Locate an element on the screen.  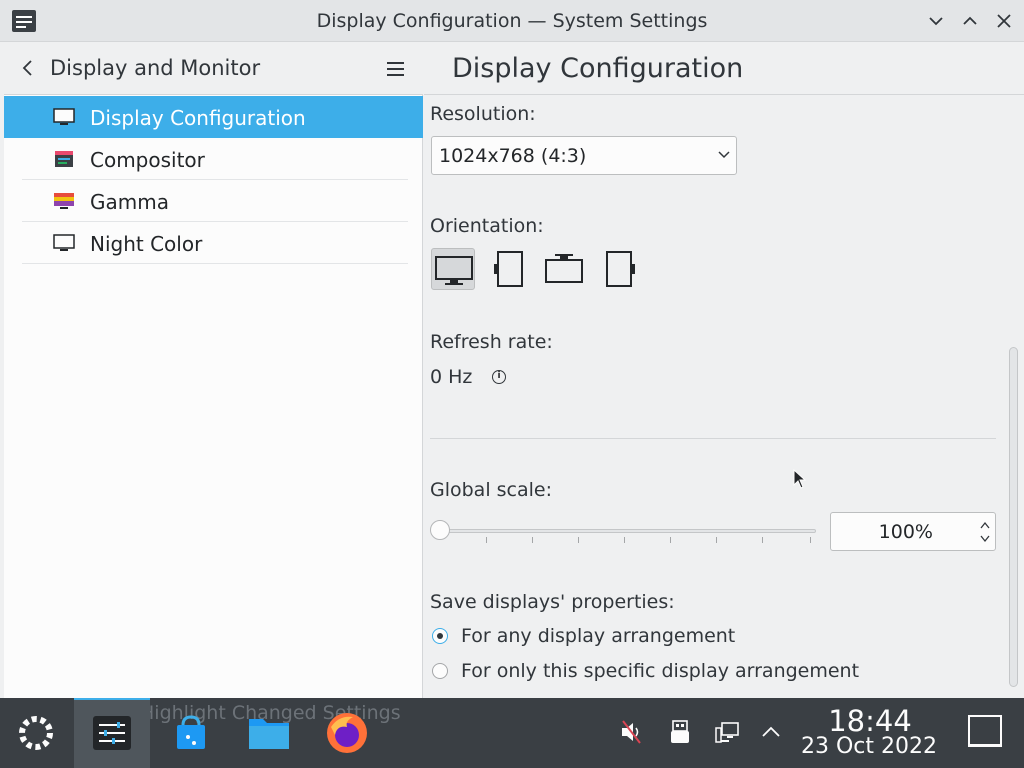
sidebar-item-label: Display Configuration is located at coordinates (198, 118).